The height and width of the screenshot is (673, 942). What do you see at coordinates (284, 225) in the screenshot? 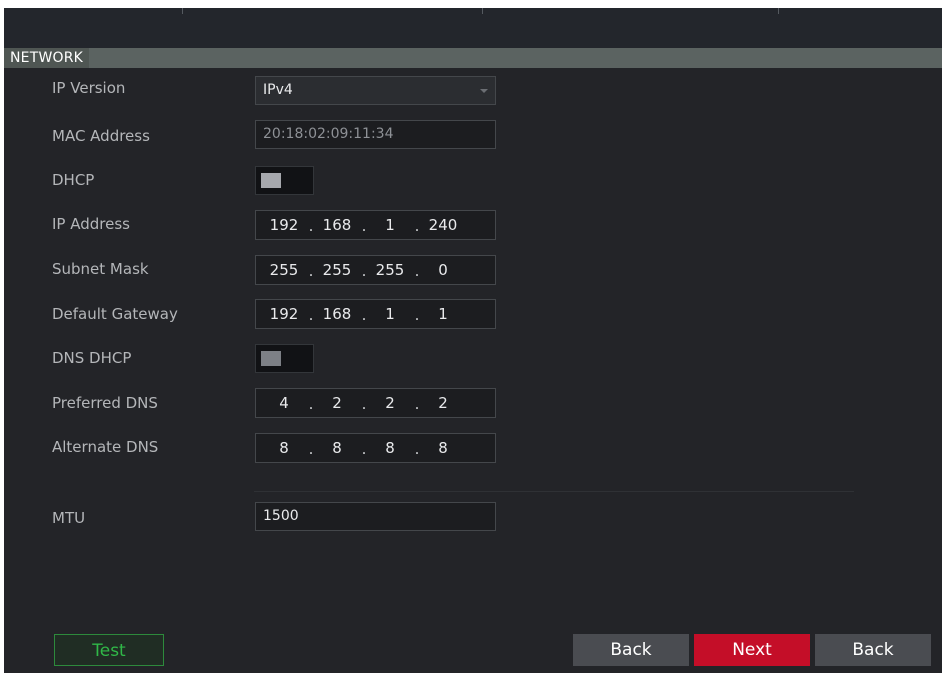
I see `ip-address-octet-1: 192` at bounding box center [284, 225].